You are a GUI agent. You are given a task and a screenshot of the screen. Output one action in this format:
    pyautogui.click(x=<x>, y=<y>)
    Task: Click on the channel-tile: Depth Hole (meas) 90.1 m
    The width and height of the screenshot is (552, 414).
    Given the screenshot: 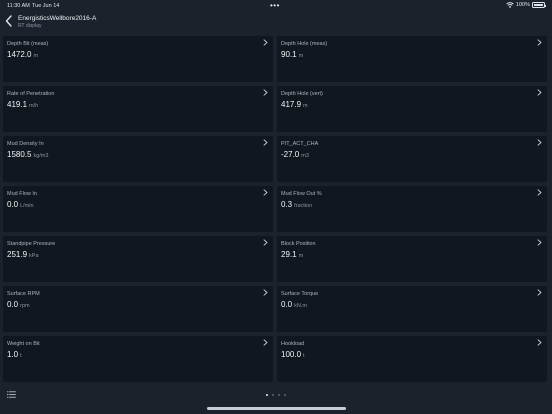 What is the action you would take?
    pyautogui.click(x=412, y=59)
    